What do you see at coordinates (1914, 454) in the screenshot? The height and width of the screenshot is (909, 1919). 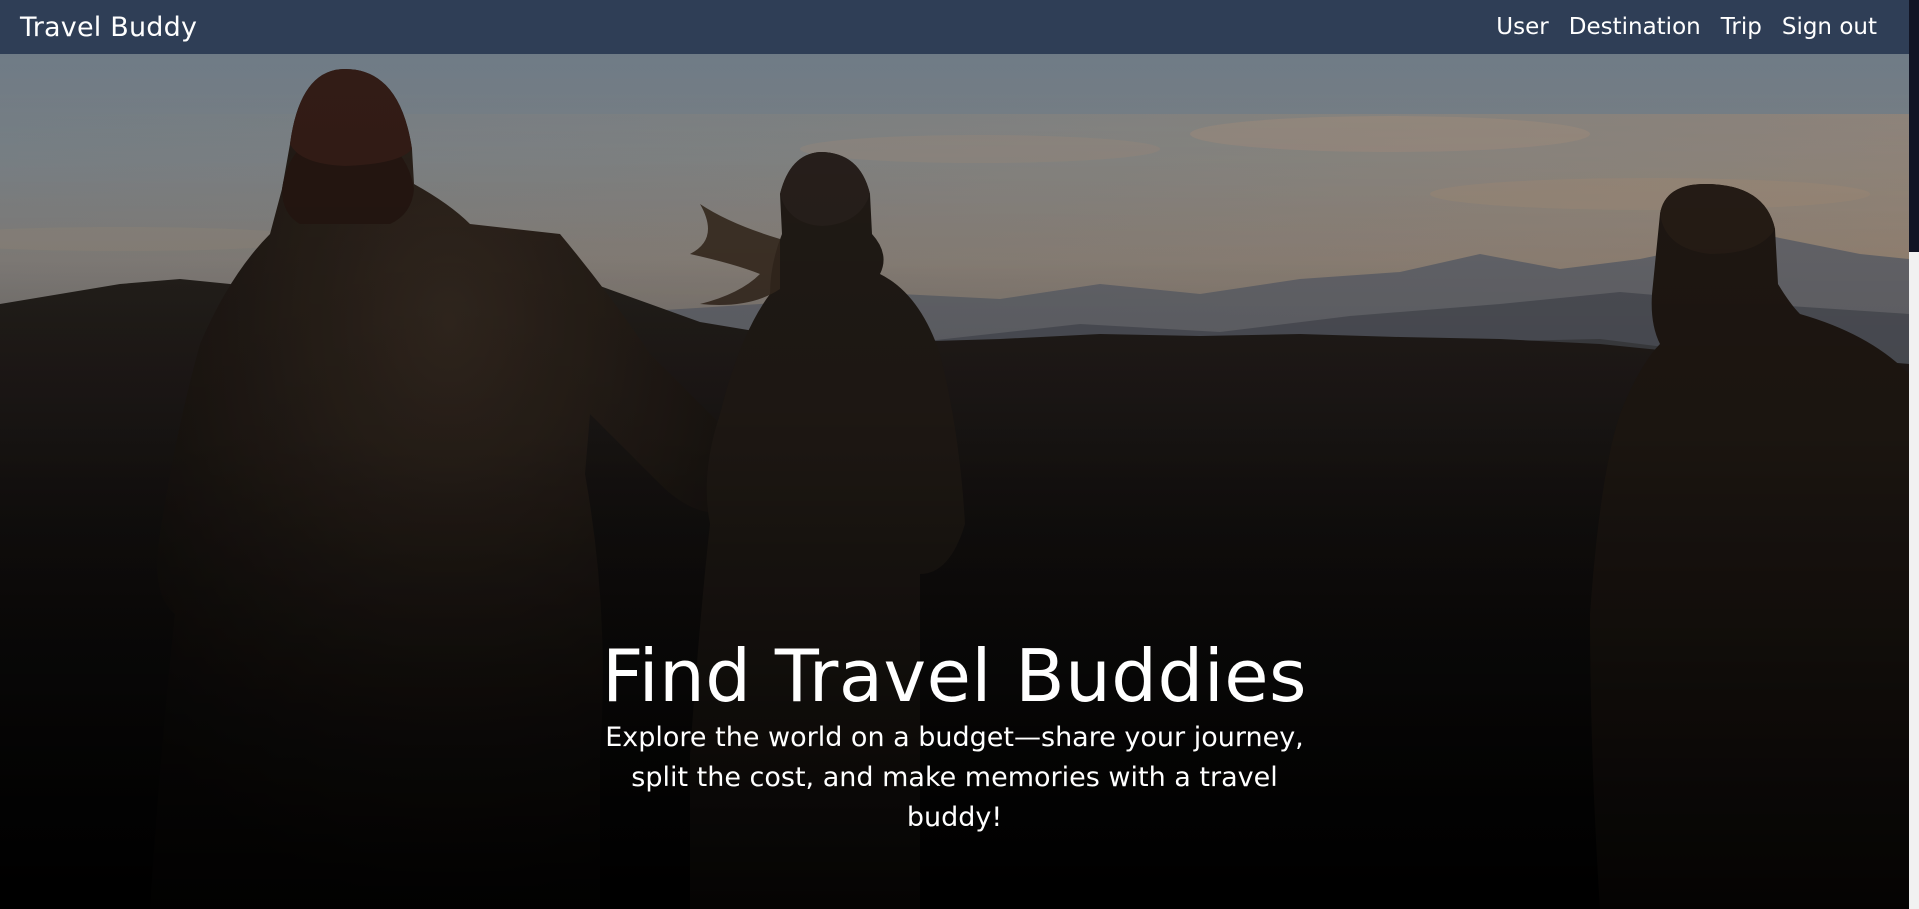 I see `page-scrollbar` at bounding box center [1914, 454].